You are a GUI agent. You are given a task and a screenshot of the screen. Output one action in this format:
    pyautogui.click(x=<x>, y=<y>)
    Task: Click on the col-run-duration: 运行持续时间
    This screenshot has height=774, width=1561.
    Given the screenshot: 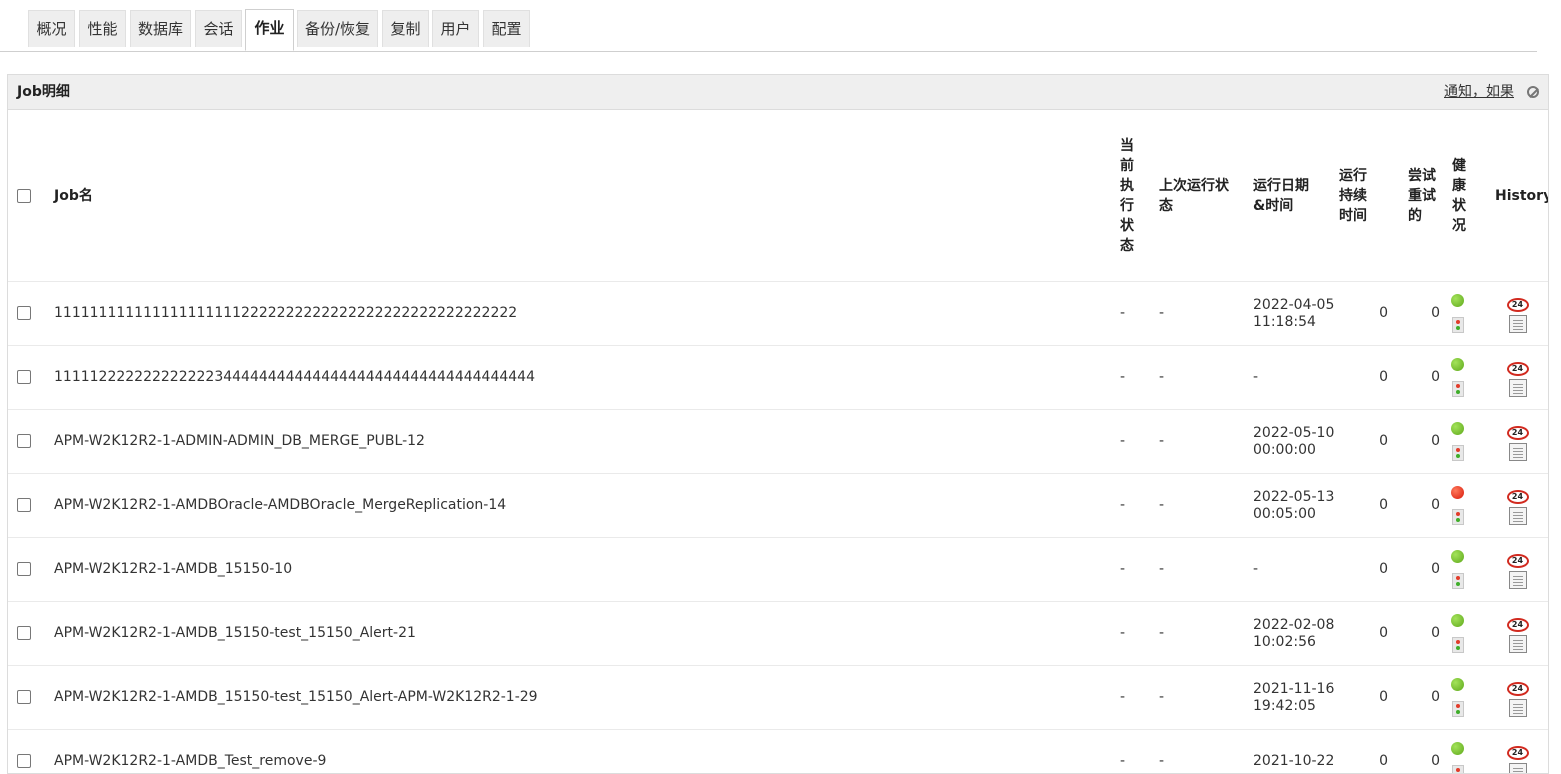 What is the action you would take?
    pyautogui.click(x=1366, y=196)
    